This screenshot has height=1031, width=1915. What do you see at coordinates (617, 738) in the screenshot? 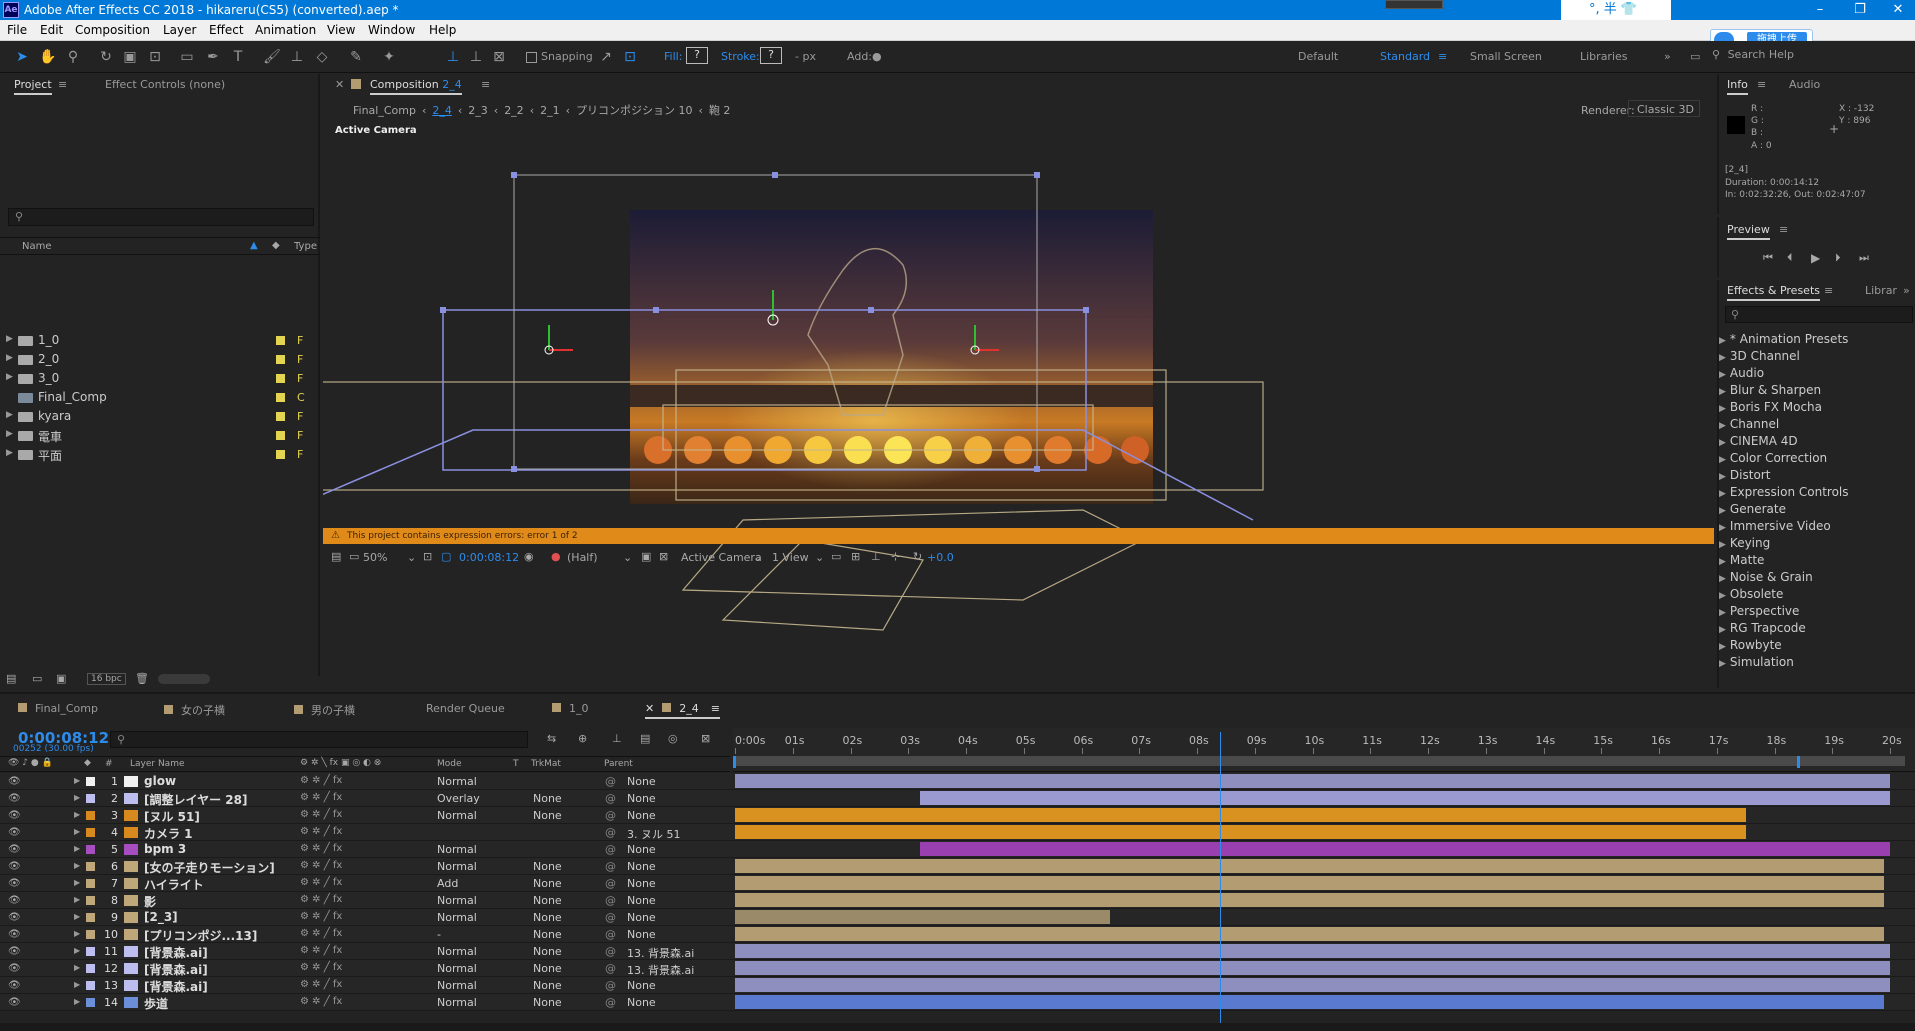
I see `shy-layers-icon: ⊥` at bounding box center [617, 738].